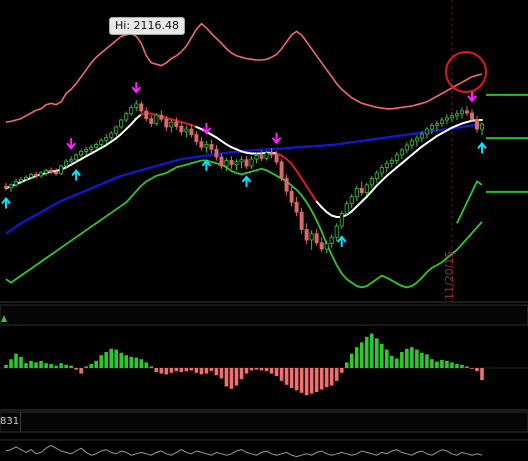 The width and height of the screenshot is (528, 461). What do you see at coordinates (449, 275) in the screenshot?
I see `vertical-date-label: 11/20/15` at bounding box center [449, 275].